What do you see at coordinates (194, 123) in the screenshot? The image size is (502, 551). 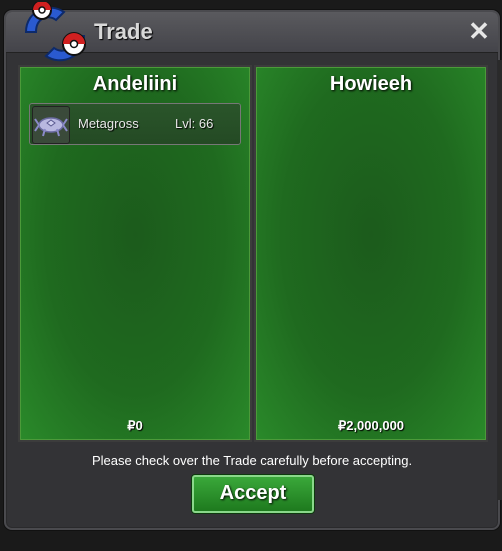 I see `item-level: Lvl: 66` at bounding box center [194, 123].